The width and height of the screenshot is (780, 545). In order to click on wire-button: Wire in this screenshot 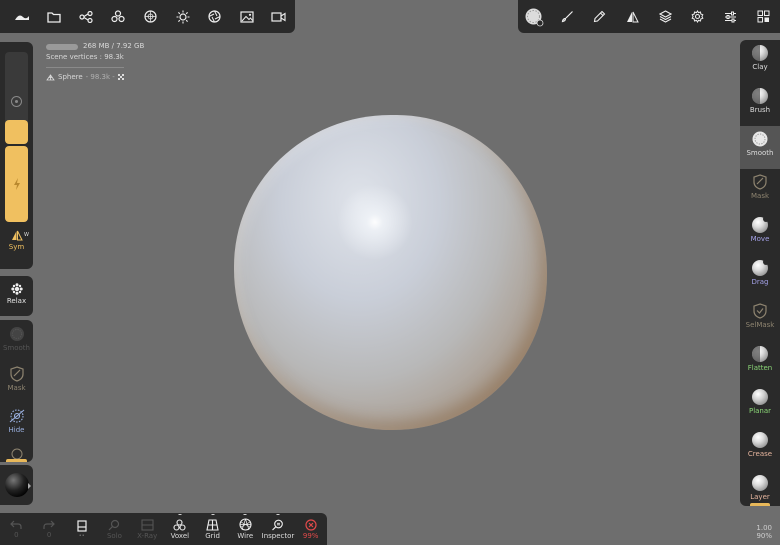, I will do `click(245, 529)`.